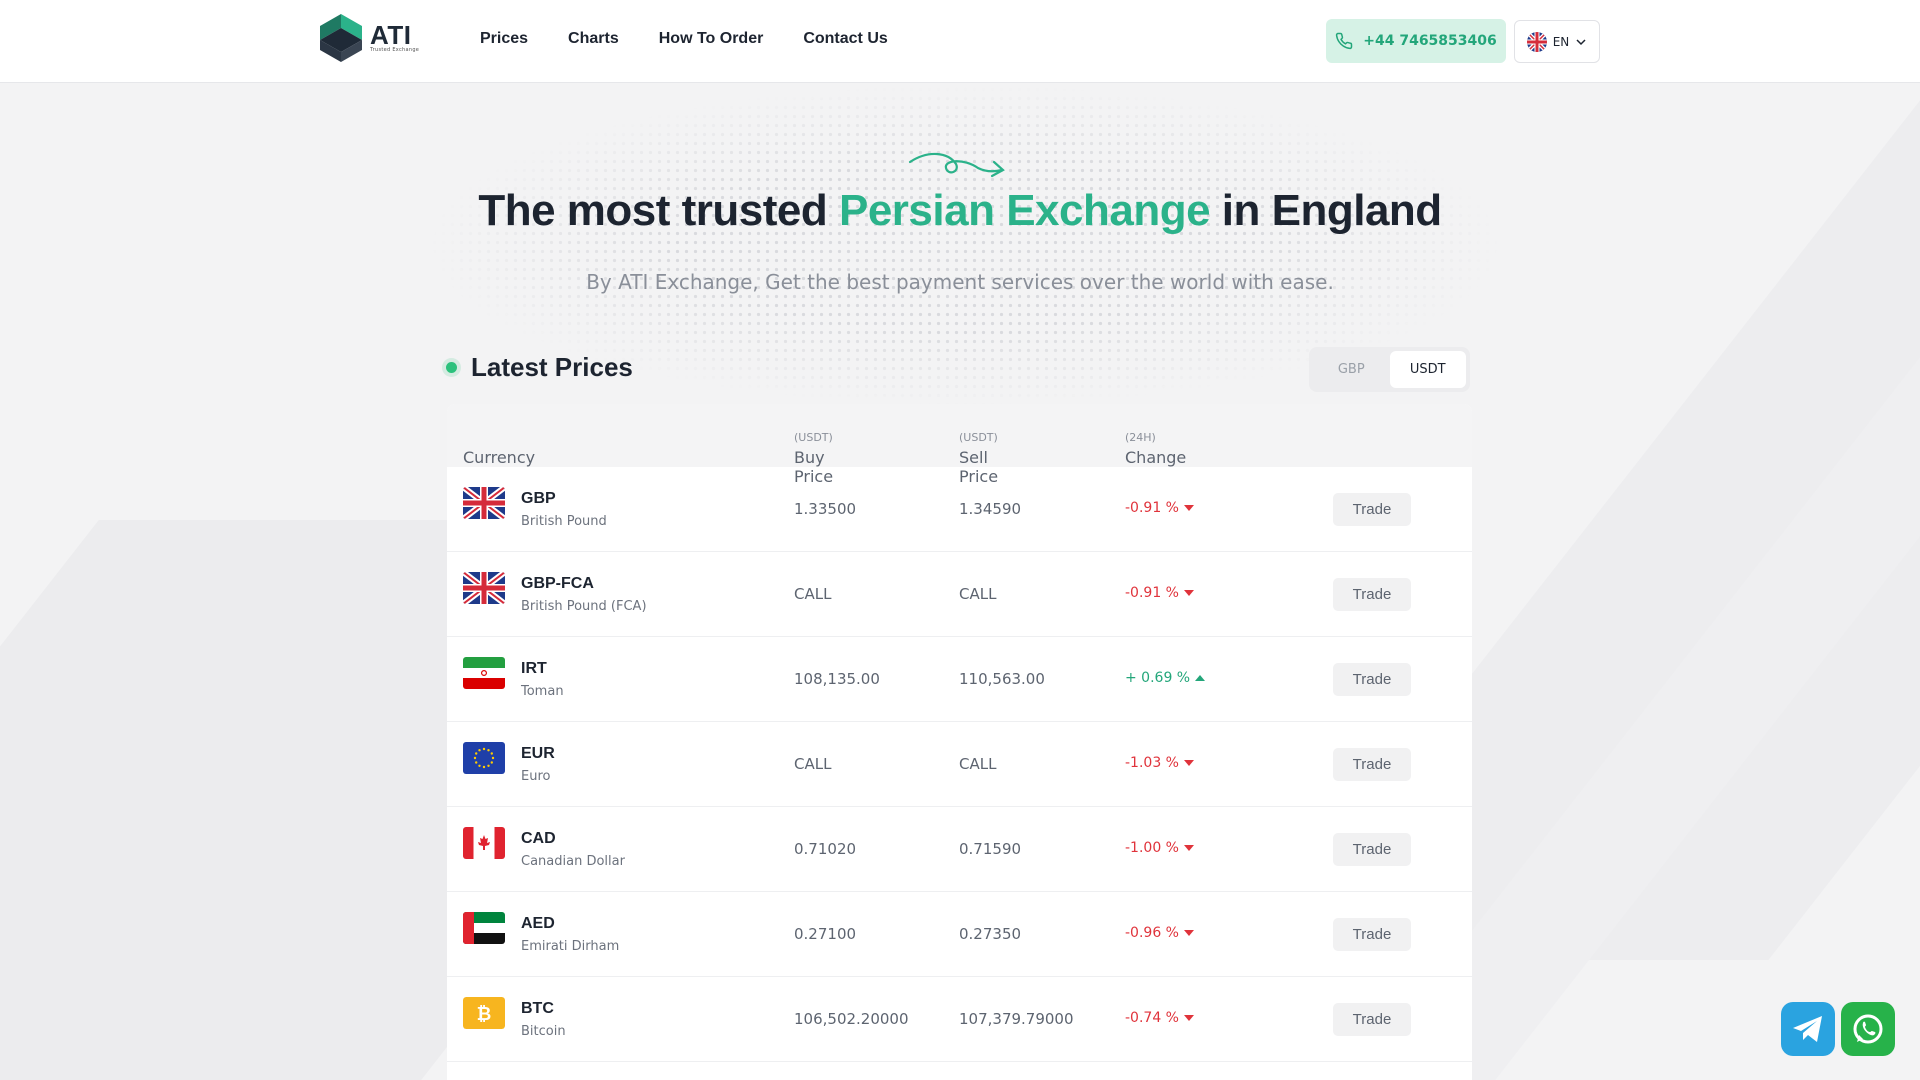 This screenshot has height=1080, width=1920. What do you see at coordinates (593, 39) in the screenshot?
I see `nav-charts: Charts` at bounding box center [593, 39].